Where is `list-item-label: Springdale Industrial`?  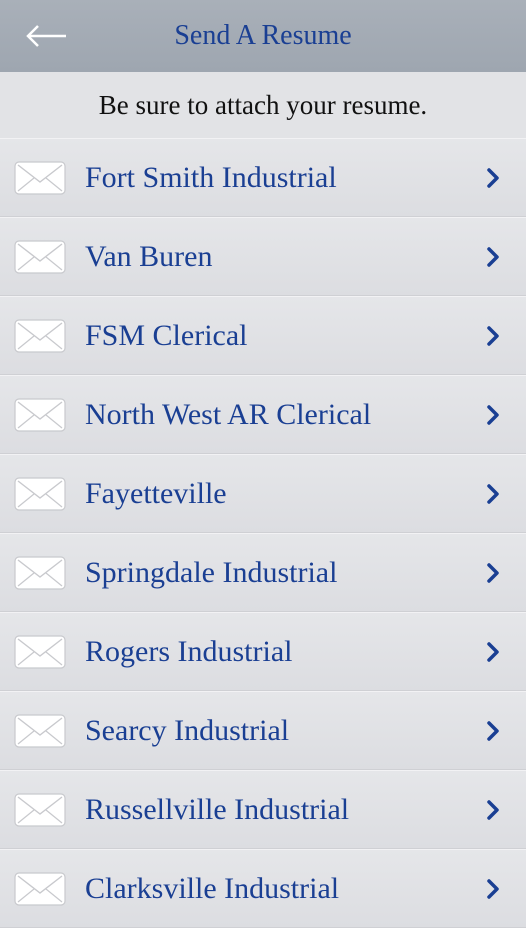
list-item-label: Springdale Industrial is located at coordinates (211, 572).